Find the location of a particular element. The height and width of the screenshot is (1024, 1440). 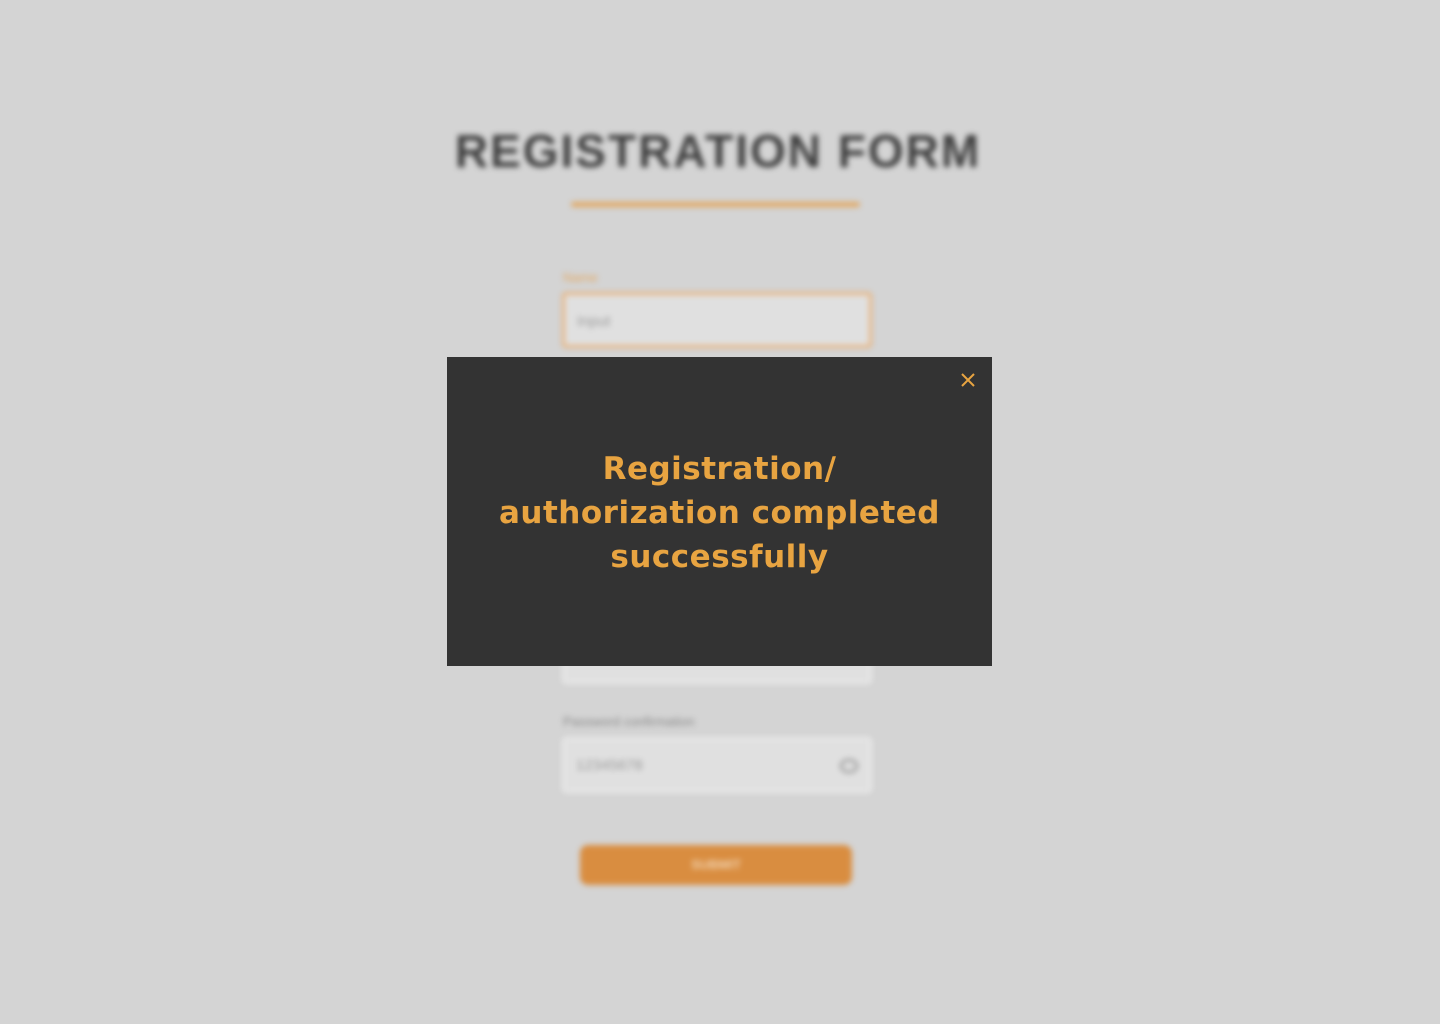

password-confirmation-input: 12345678 is located at coordinates (717, 765).